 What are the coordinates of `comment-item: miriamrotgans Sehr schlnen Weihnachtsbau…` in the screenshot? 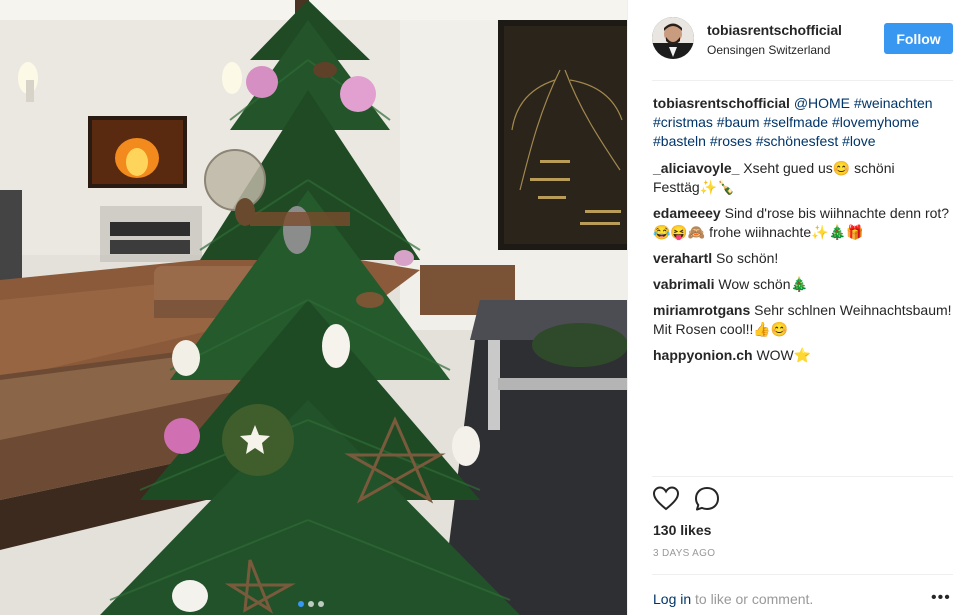 It's located at (804, 320).